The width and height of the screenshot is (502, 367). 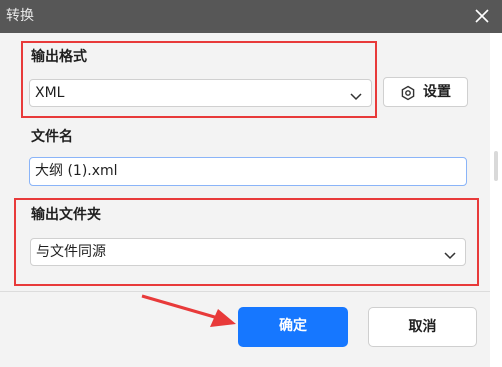 What do you see at coordinates (437, 92) in the screenshot?
I see `settings-button-label: 设置` at bounding box center [437, 92].